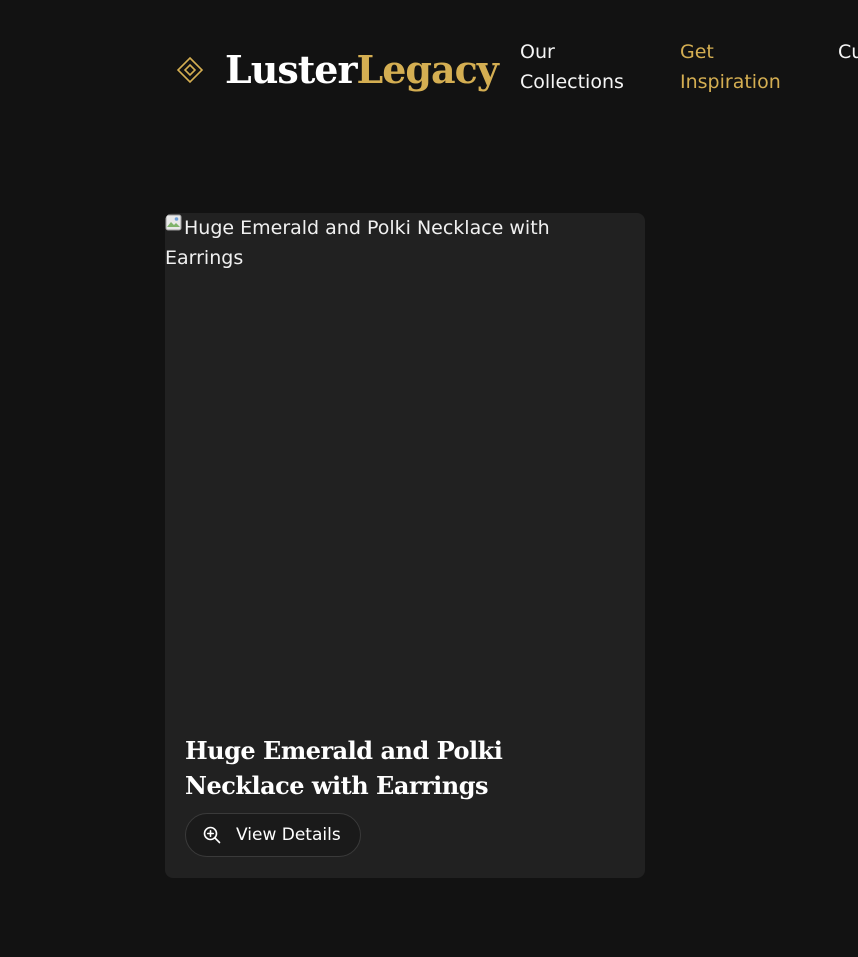  Describe the element at coordinates (848, 52) in the screenshot. I see `nav-item-cut-off: Cu De` at that location.